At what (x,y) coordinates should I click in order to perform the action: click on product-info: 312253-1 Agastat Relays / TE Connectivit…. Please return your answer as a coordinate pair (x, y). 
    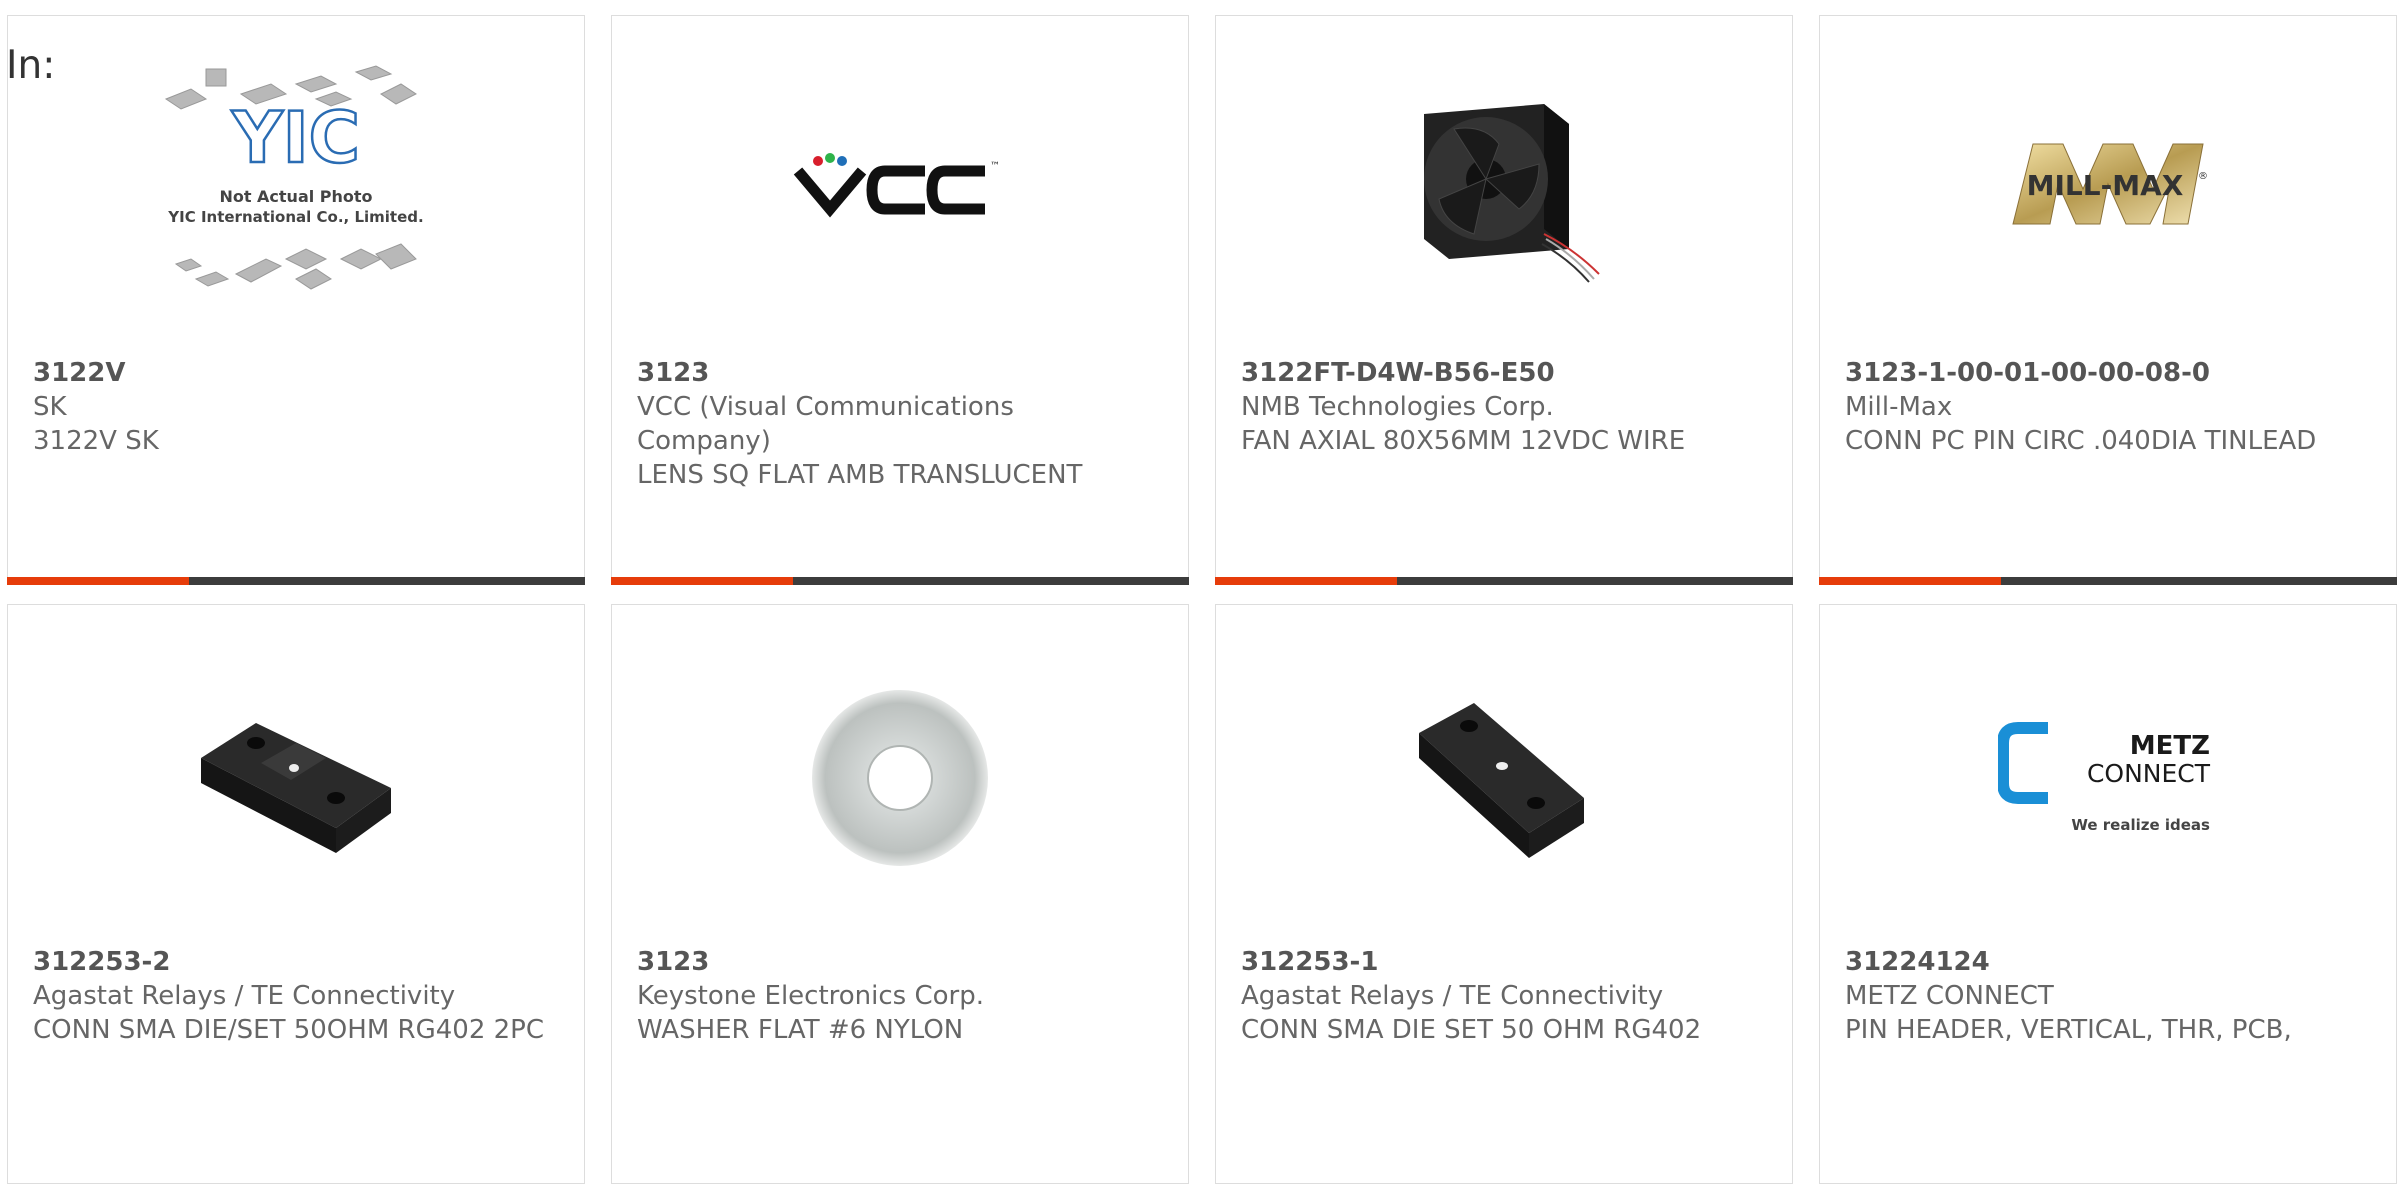
    Looking at the image, I should click on (1496, 996).